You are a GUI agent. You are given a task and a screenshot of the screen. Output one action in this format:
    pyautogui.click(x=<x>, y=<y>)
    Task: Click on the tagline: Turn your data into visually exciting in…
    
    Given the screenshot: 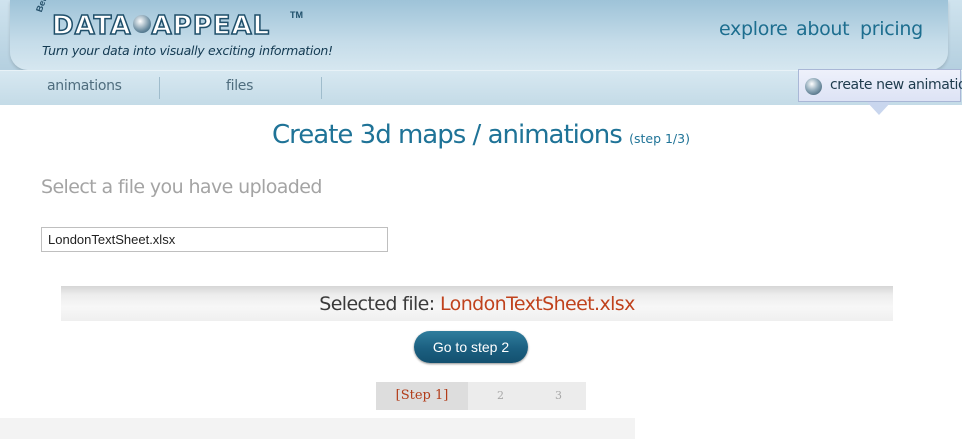 What is the action you would take?
    pyautogui.click(x=187, y=50)
    